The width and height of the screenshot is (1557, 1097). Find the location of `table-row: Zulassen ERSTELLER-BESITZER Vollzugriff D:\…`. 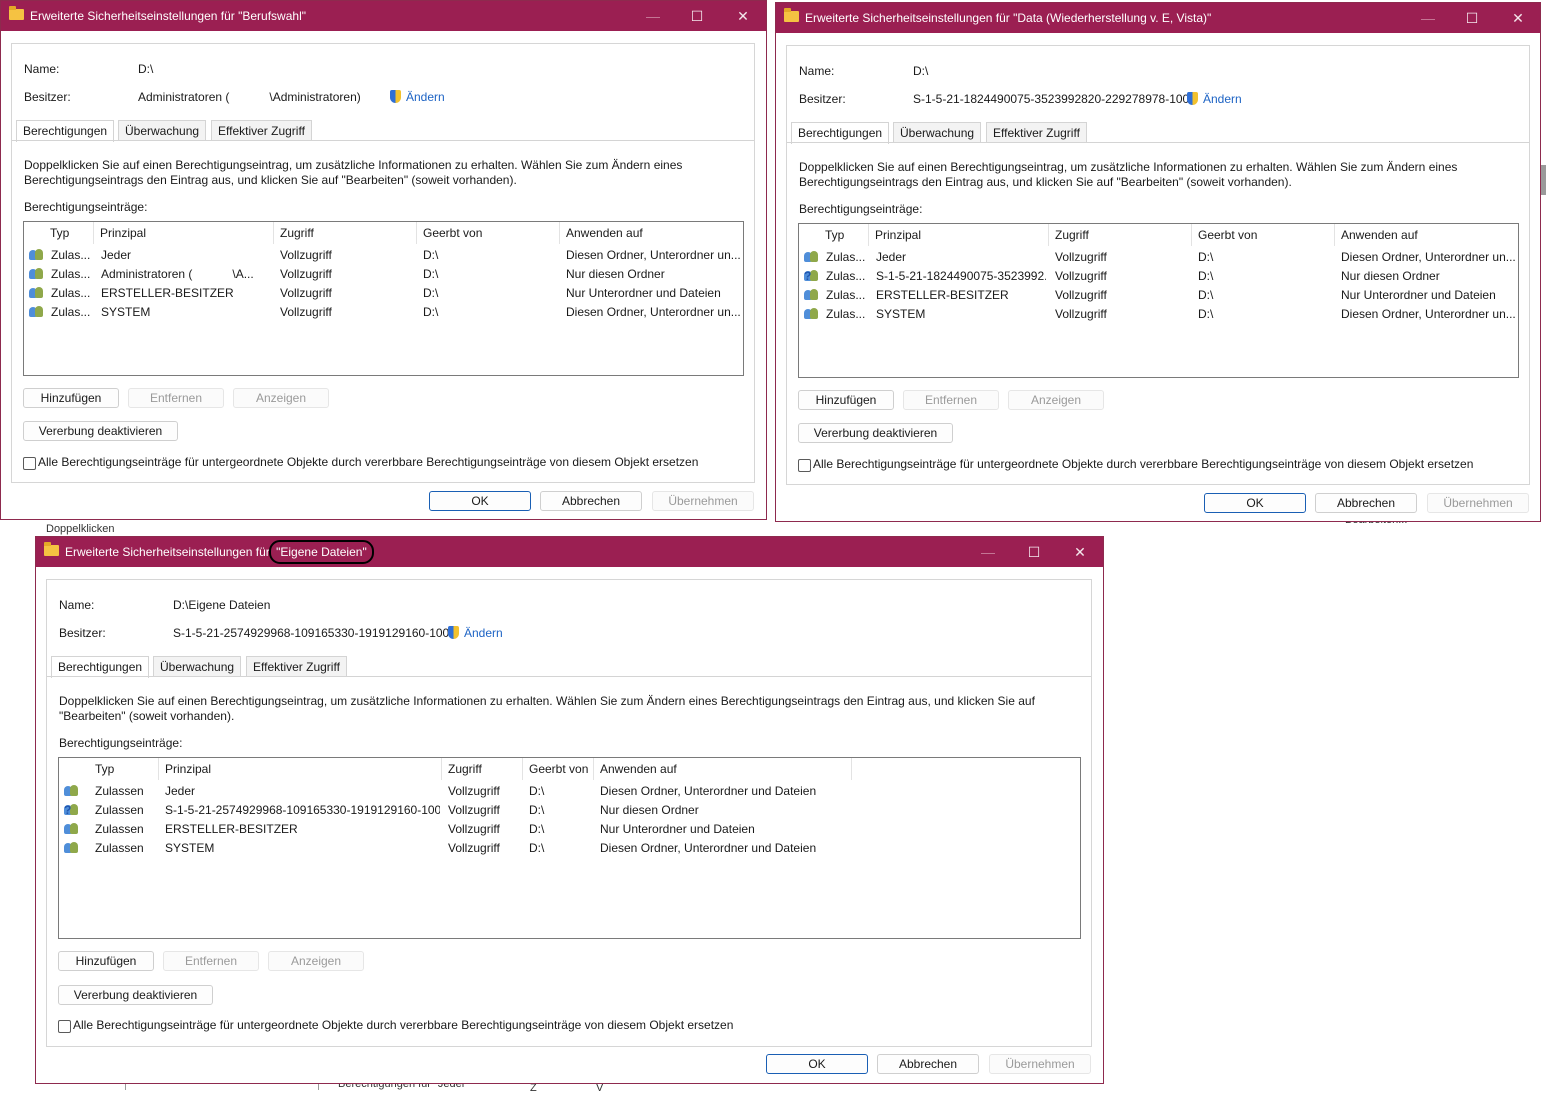

table-row: Zulassen ERSTELLER-BESITZER Vollzugriff D:\… is located at coordinates (569, 829).